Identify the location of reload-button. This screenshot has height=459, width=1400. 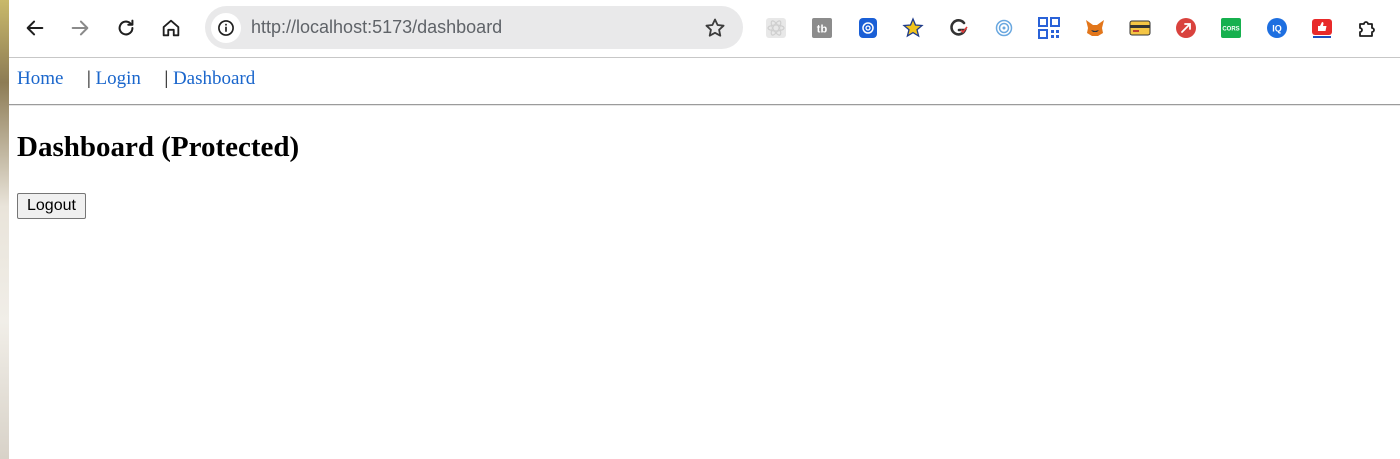
(126, 28).